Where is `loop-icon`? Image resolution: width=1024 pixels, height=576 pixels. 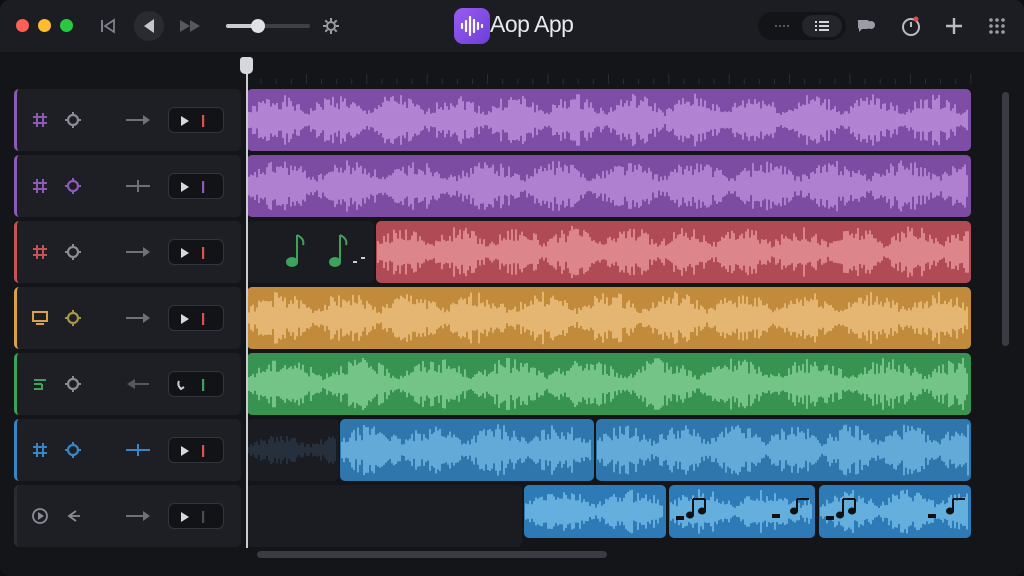
loop-icon is located at coordinates (40, 384).